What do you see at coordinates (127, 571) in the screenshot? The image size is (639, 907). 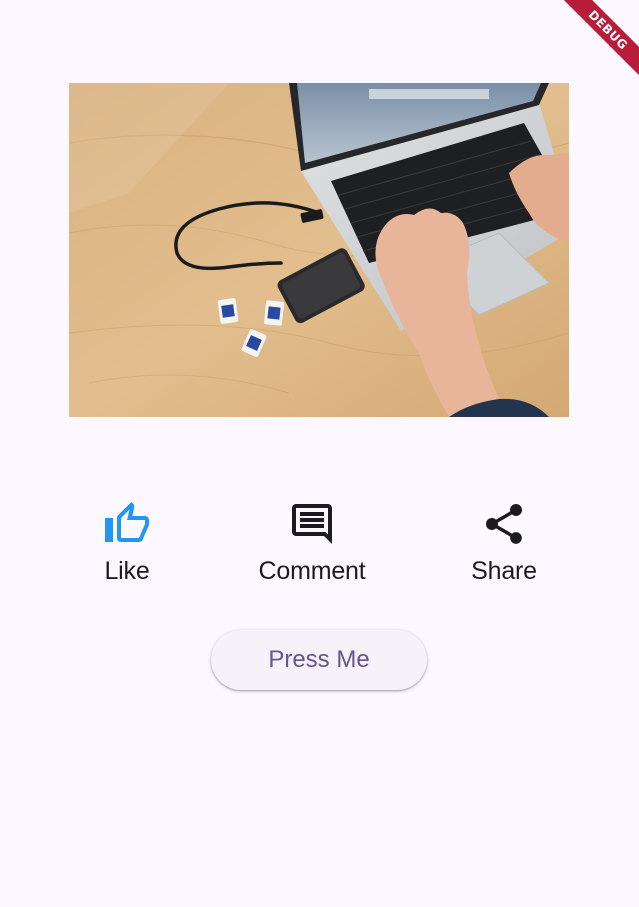 I see `like-label: Like` at bounding box center [127, 571].